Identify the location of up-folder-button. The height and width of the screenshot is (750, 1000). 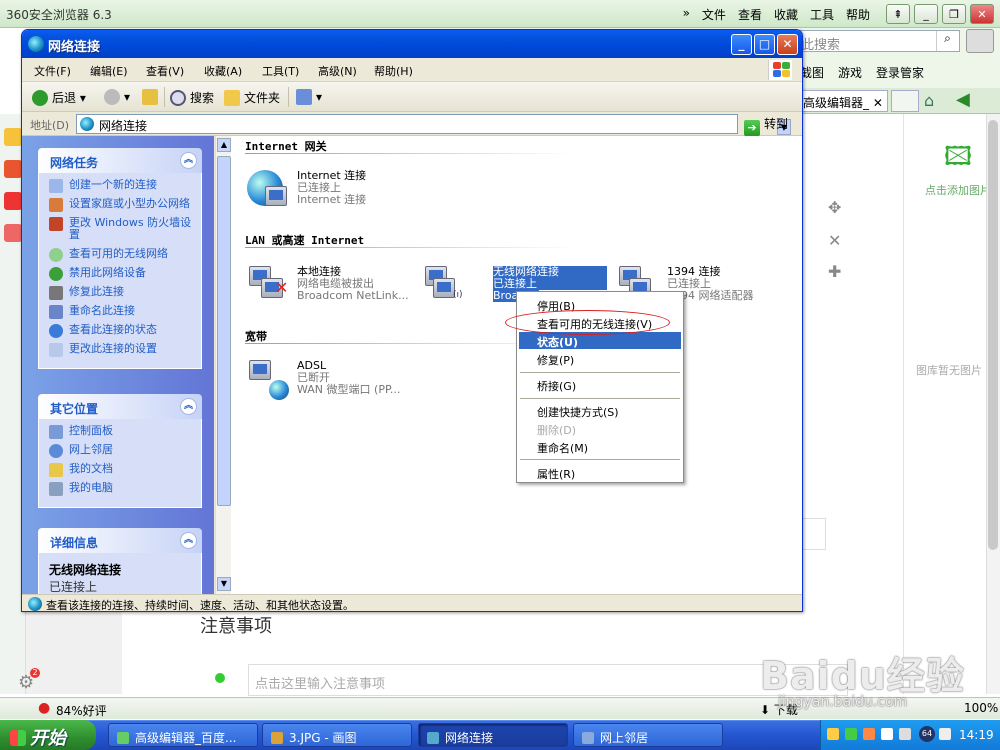
(152, 97).